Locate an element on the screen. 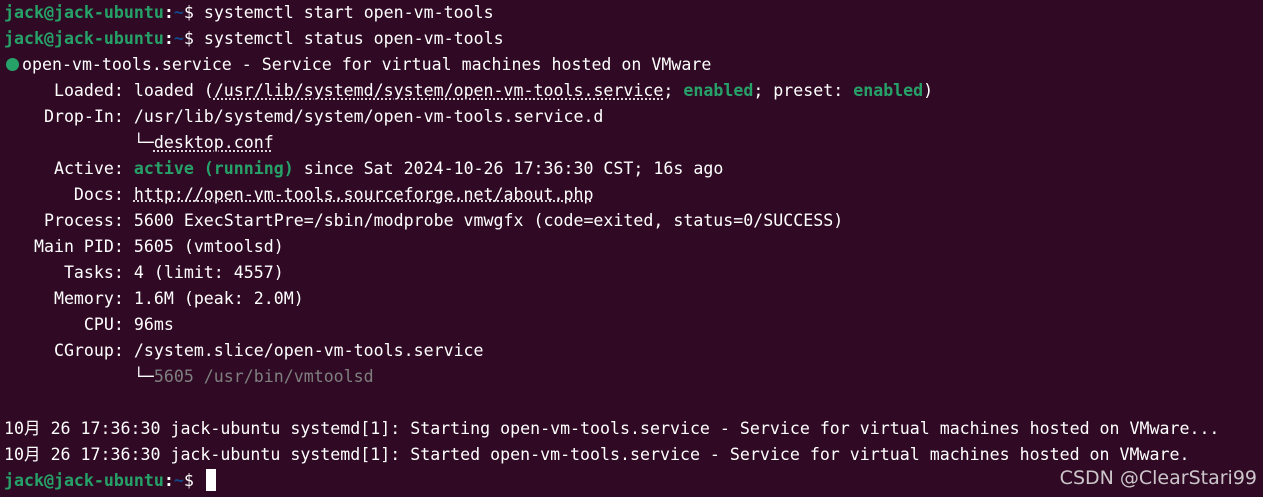  cpu-value: 96ms is located at coordinates (153, 324).